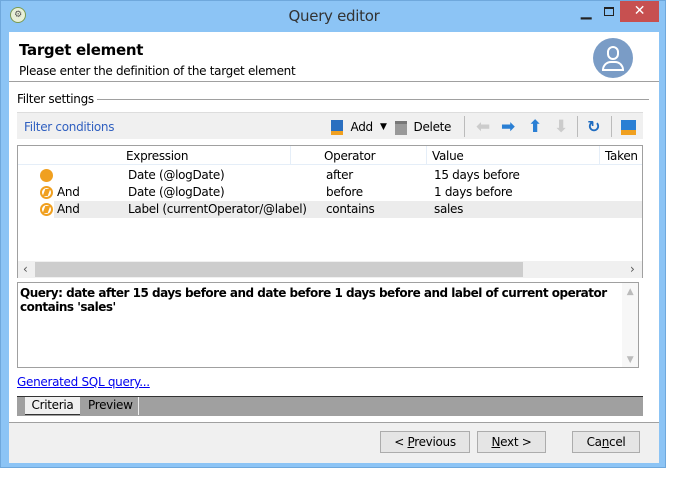 The image size is (673, 484). Describe the element at coordinates (55, 99) in the screenshot. I see `filter-settings-label: Filter settings` at that location.